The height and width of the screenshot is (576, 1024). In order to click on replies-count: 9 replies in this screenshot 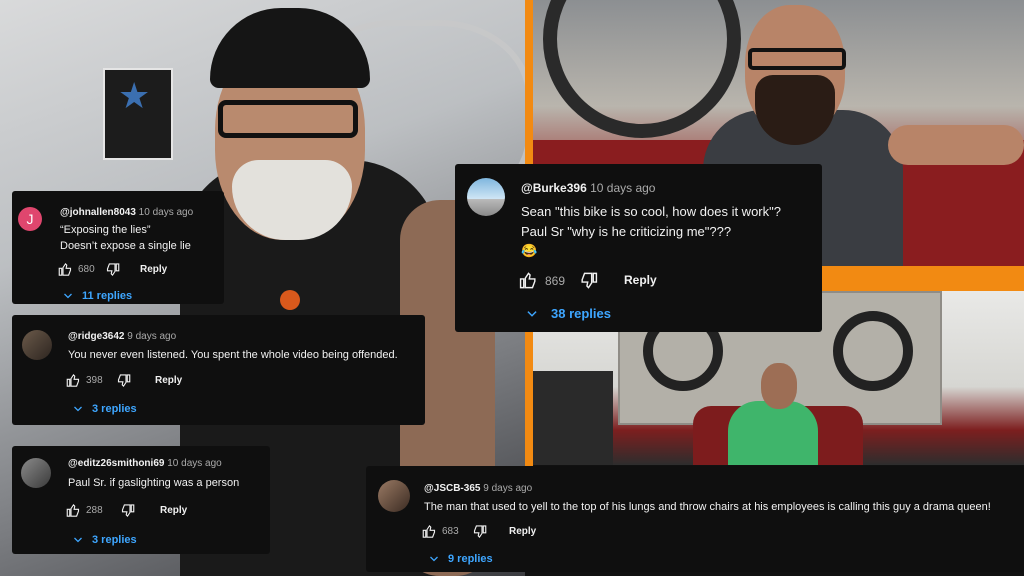, I will do `click(470, 559)`.